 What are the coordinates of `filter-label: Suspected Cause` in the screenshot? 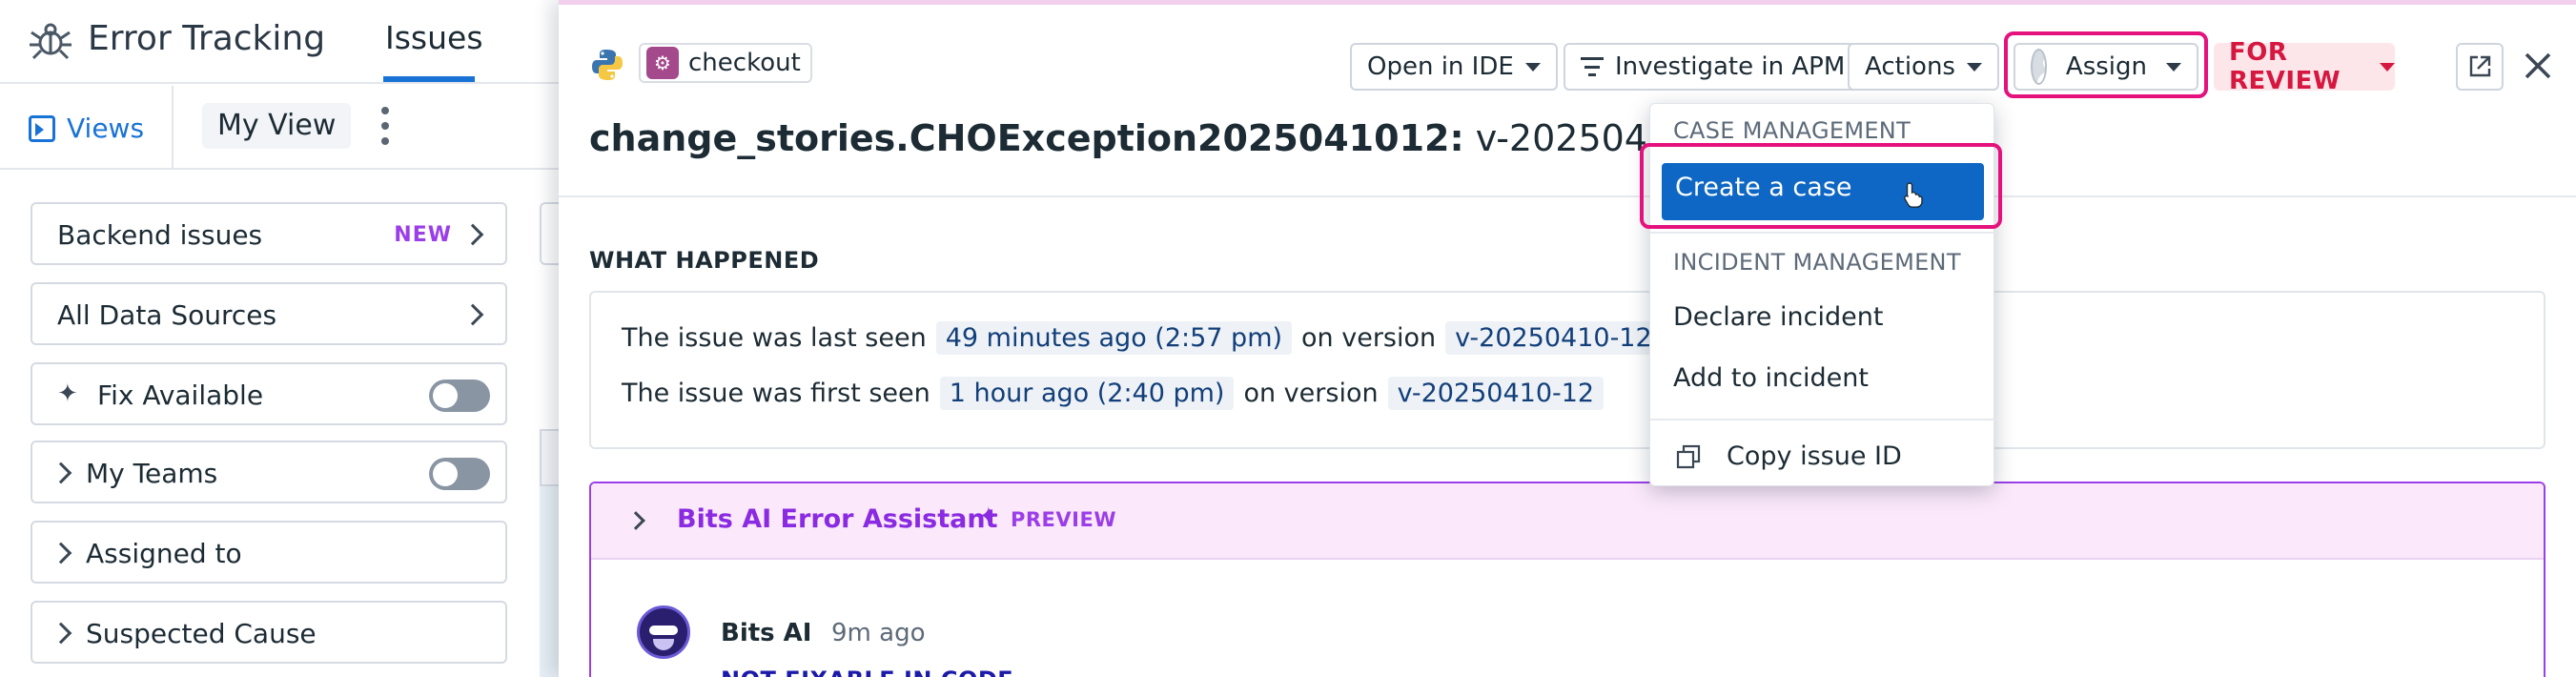 It's located at (201, 633).